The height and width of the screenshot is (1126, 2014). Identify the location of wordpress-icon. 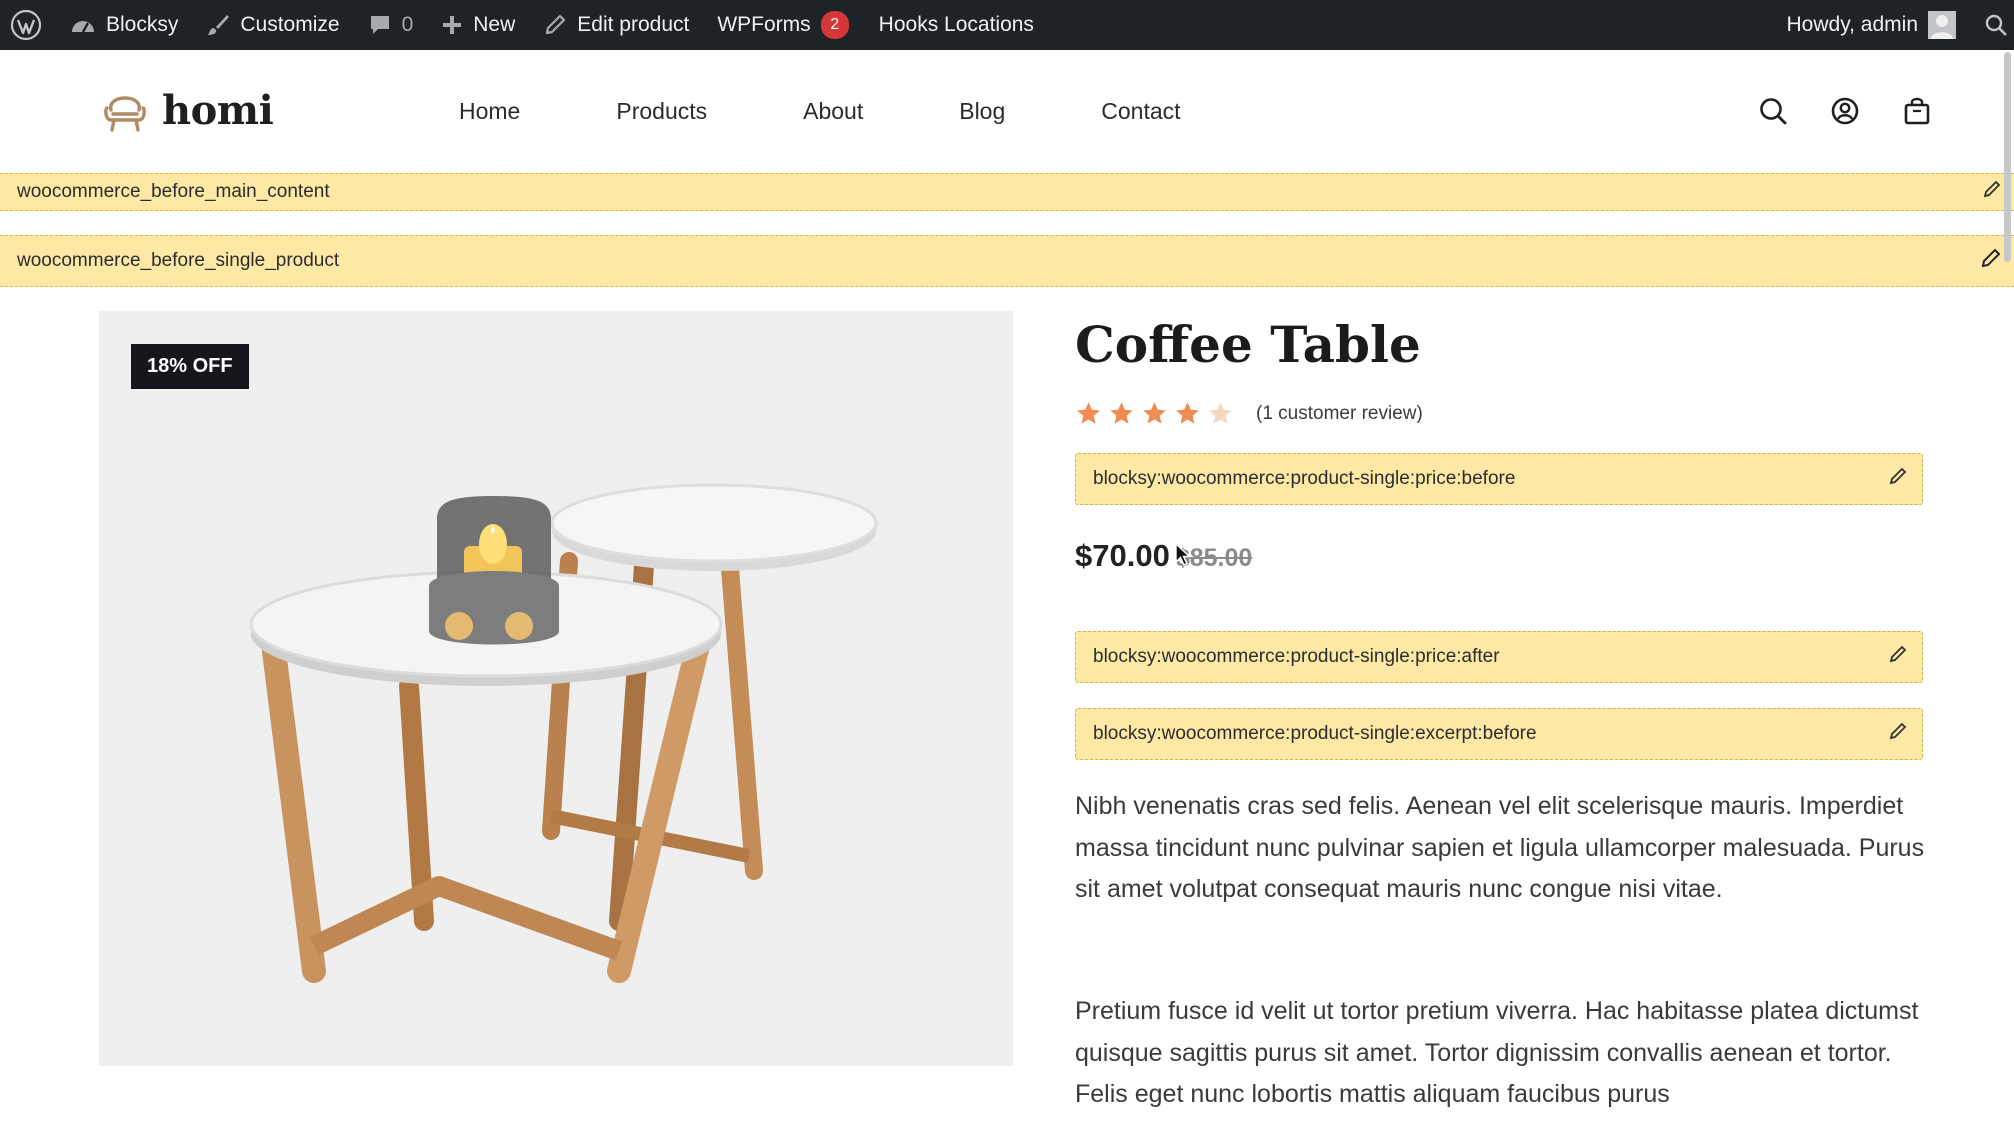
(26, 25).